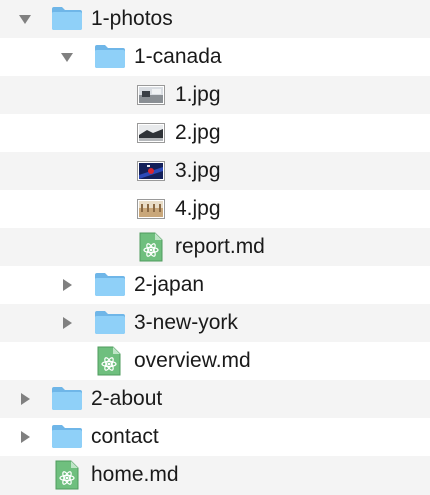  What do you see at coordinates (198, 132) in the screenshot?
I see `tree-row-label: 2.jpg` at bounding box center [198, 132].